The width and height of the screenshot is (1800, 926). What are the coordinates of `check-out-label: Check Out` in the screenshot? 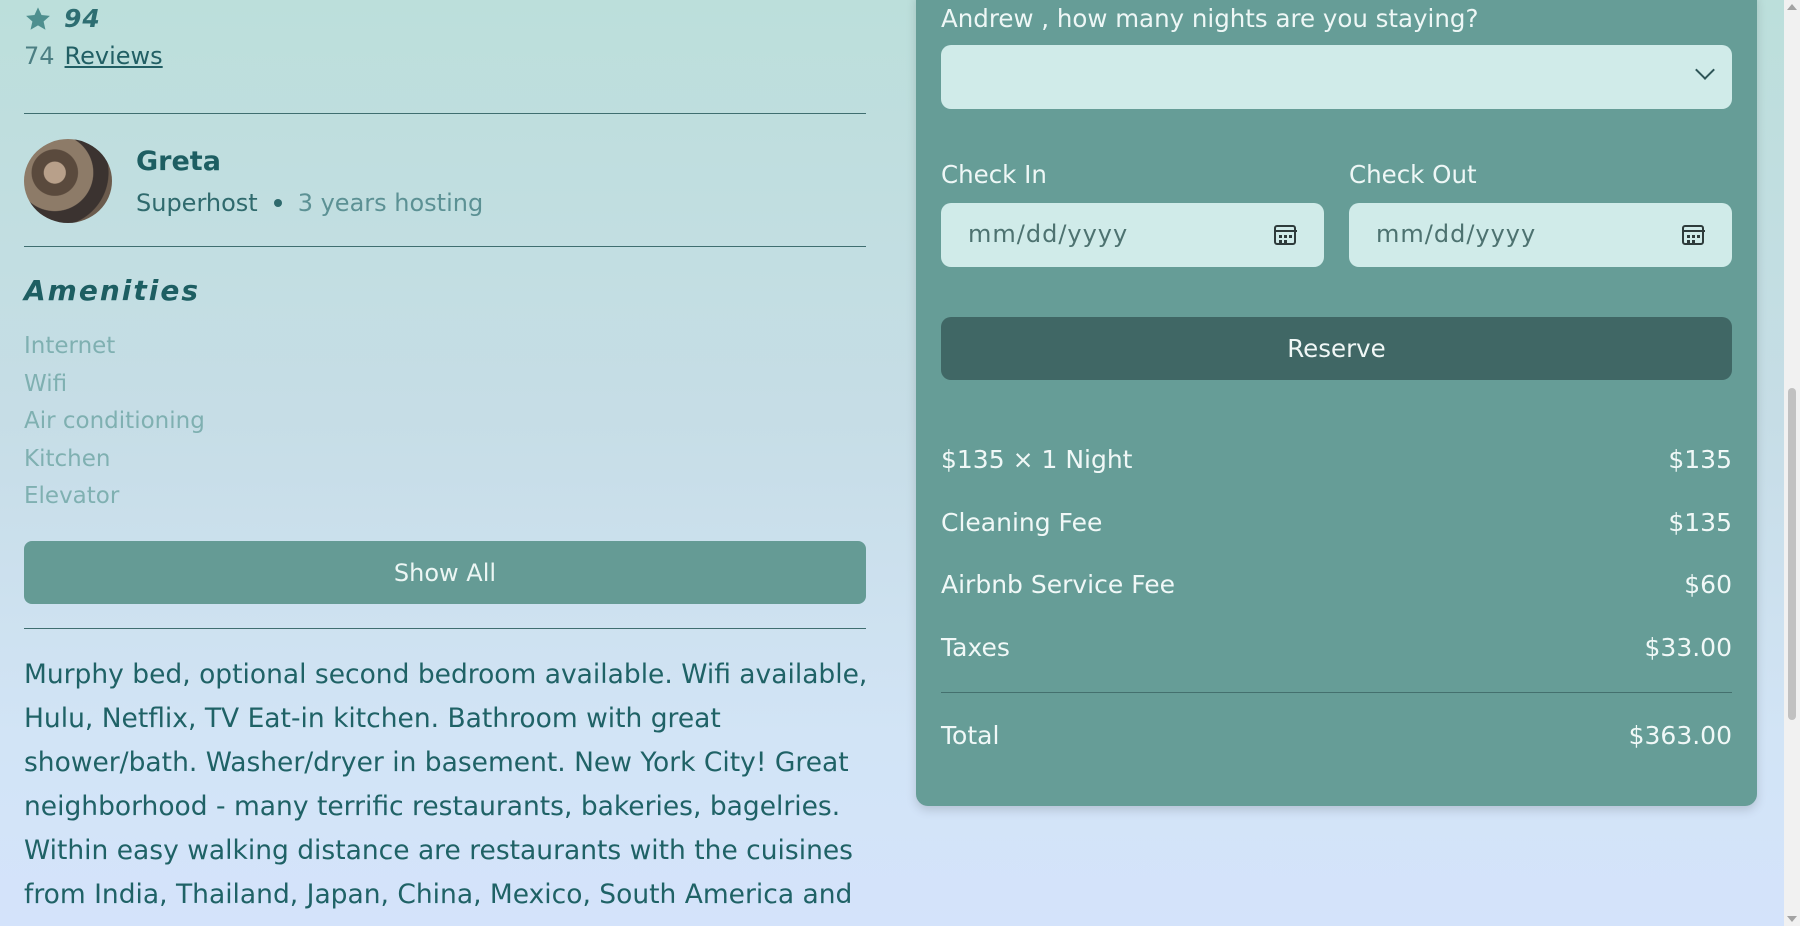 It's located at (1413, 174).